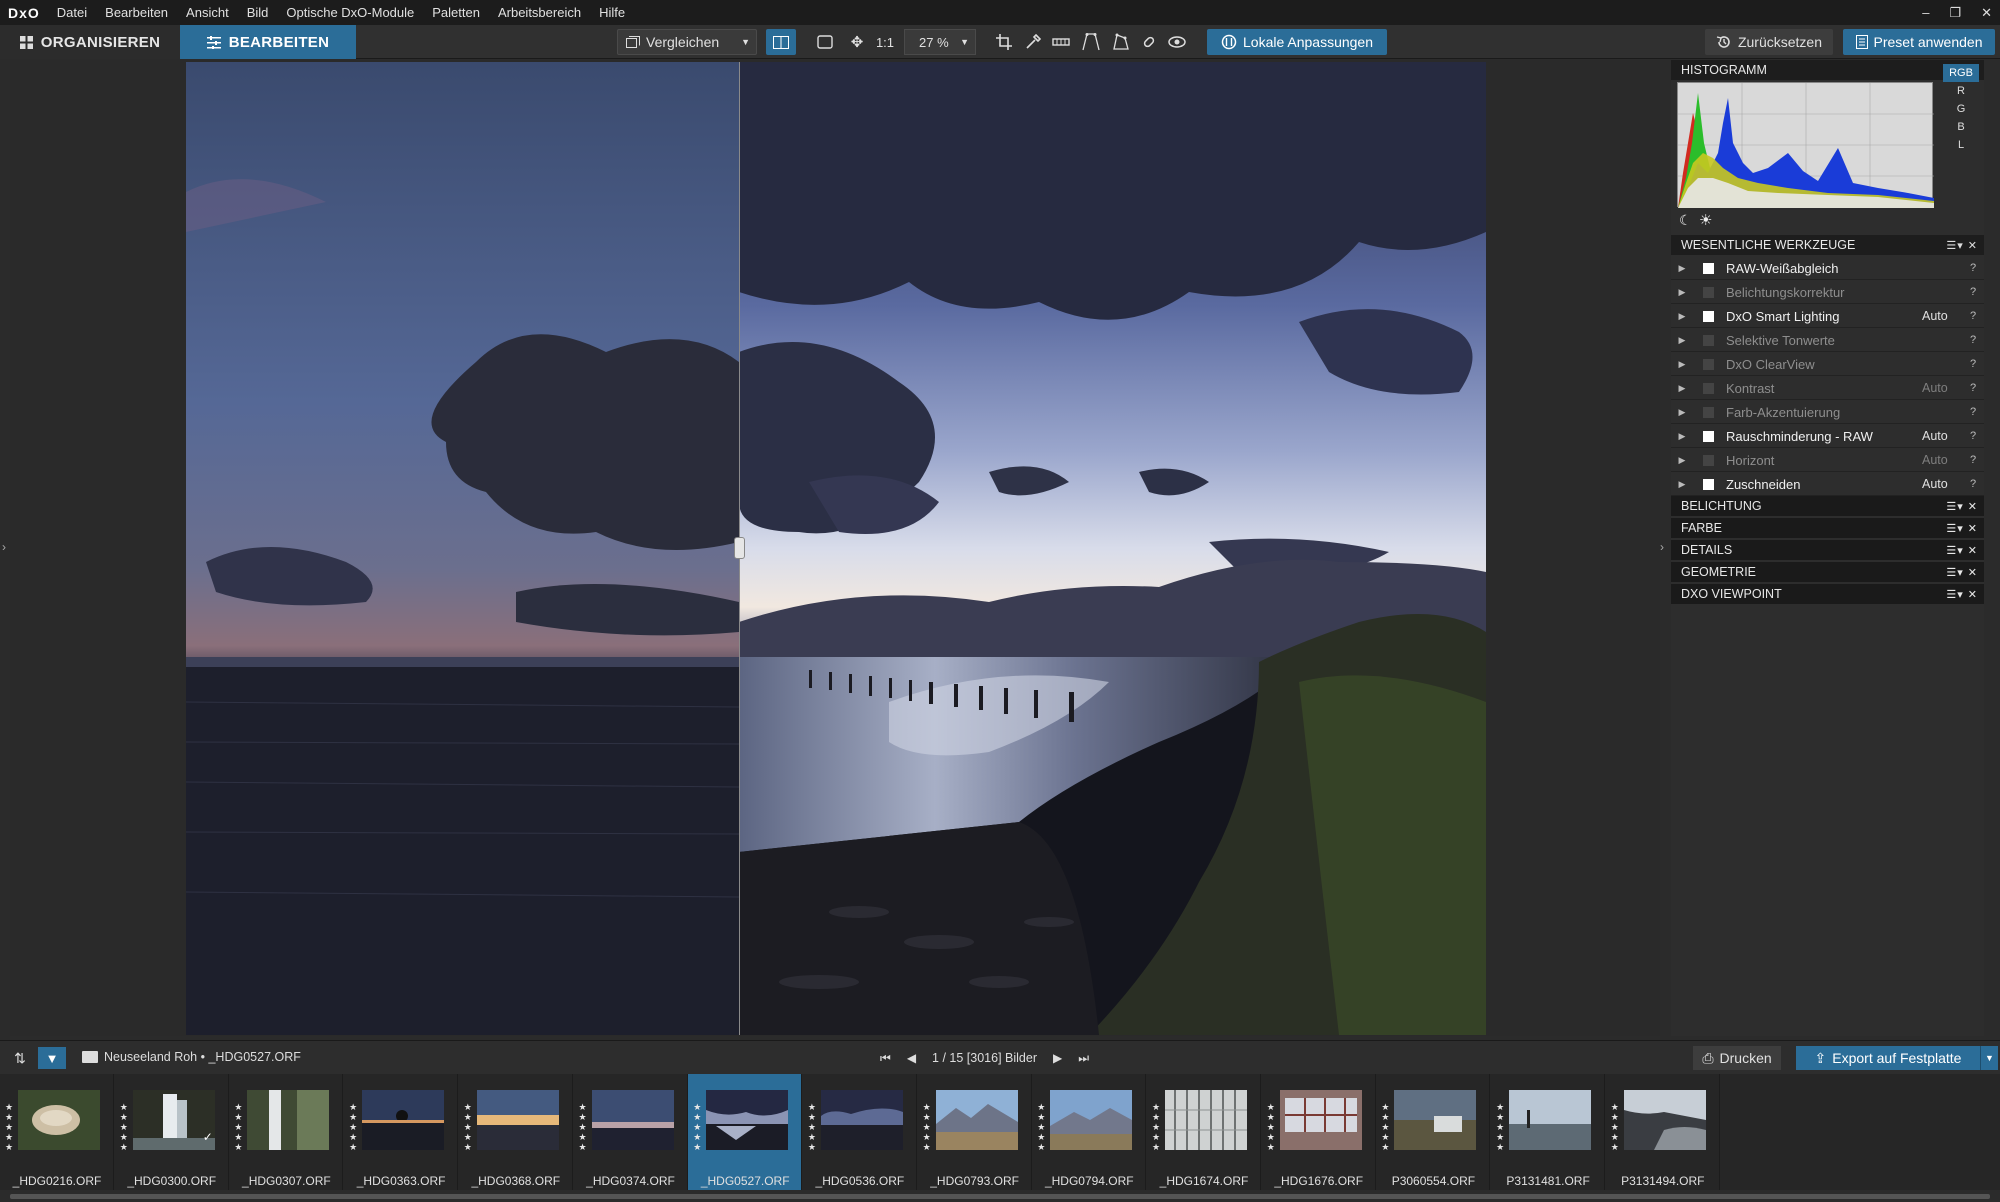  I want to click on menu-ansicht: Ansicht, so click(207, 12).